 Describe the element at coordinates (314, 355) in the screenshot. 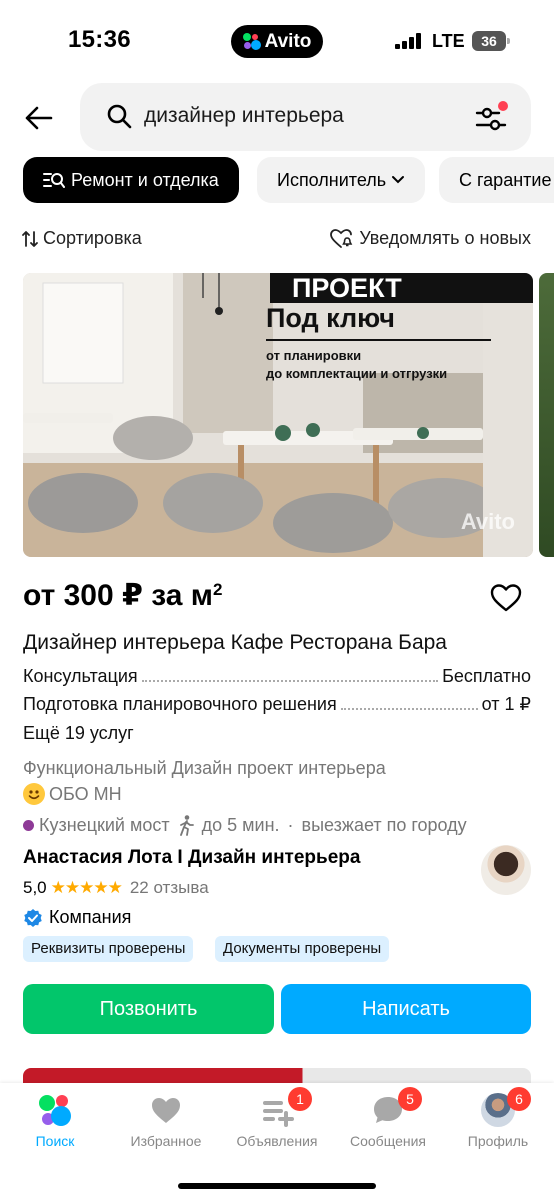

I see `promo-subtitle-line1: от планировки` at that location.